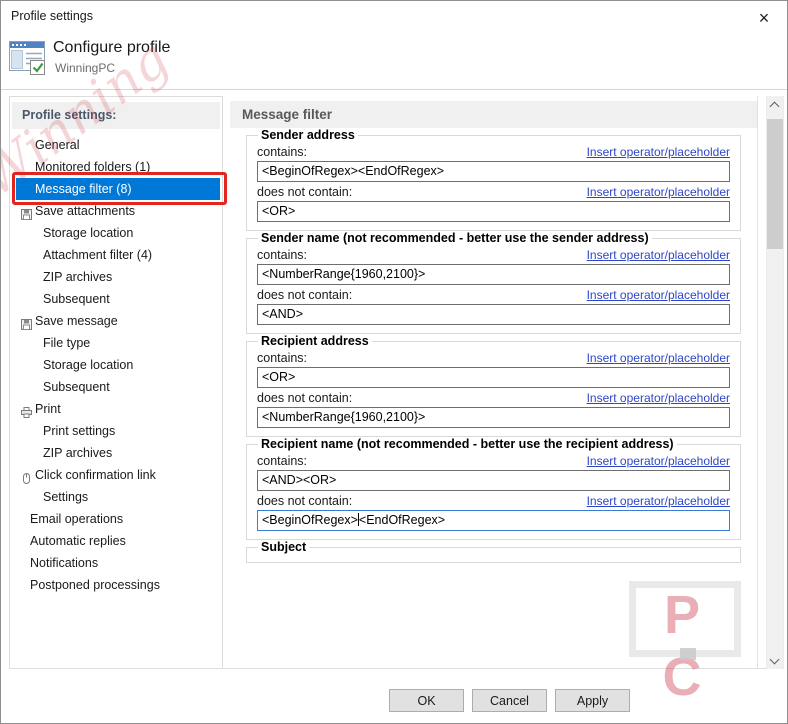 The width and height of the screenshot is (788, 724). What do you see at coordinates (66, 497) in the screenshot?
I see `sidebar-item-label: Settings` at bounding box center [66, 497].